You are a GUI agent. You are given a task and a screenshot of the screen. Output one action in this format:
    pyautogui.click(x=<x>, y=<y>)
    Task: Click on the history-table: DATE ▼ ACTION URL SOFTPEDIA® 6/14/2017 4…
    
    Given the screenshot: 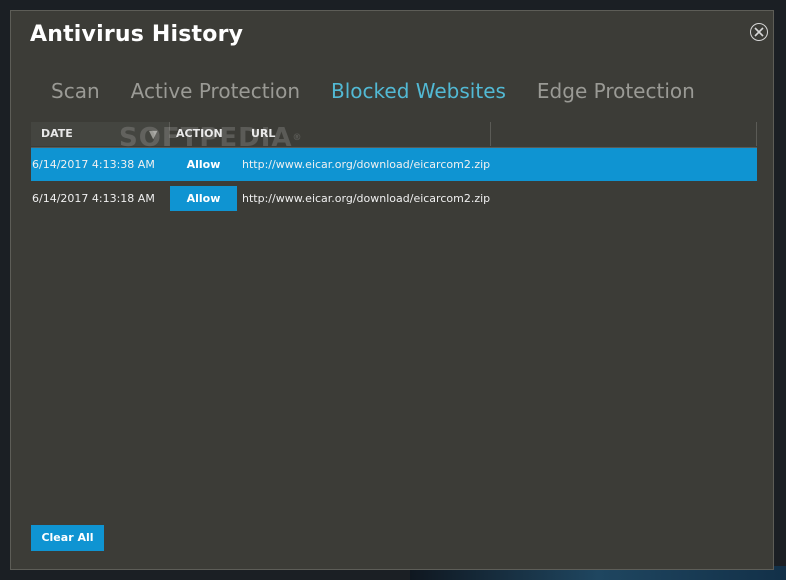 What is the action you would take?
    pyautogui.click(x=394, y=169)
    